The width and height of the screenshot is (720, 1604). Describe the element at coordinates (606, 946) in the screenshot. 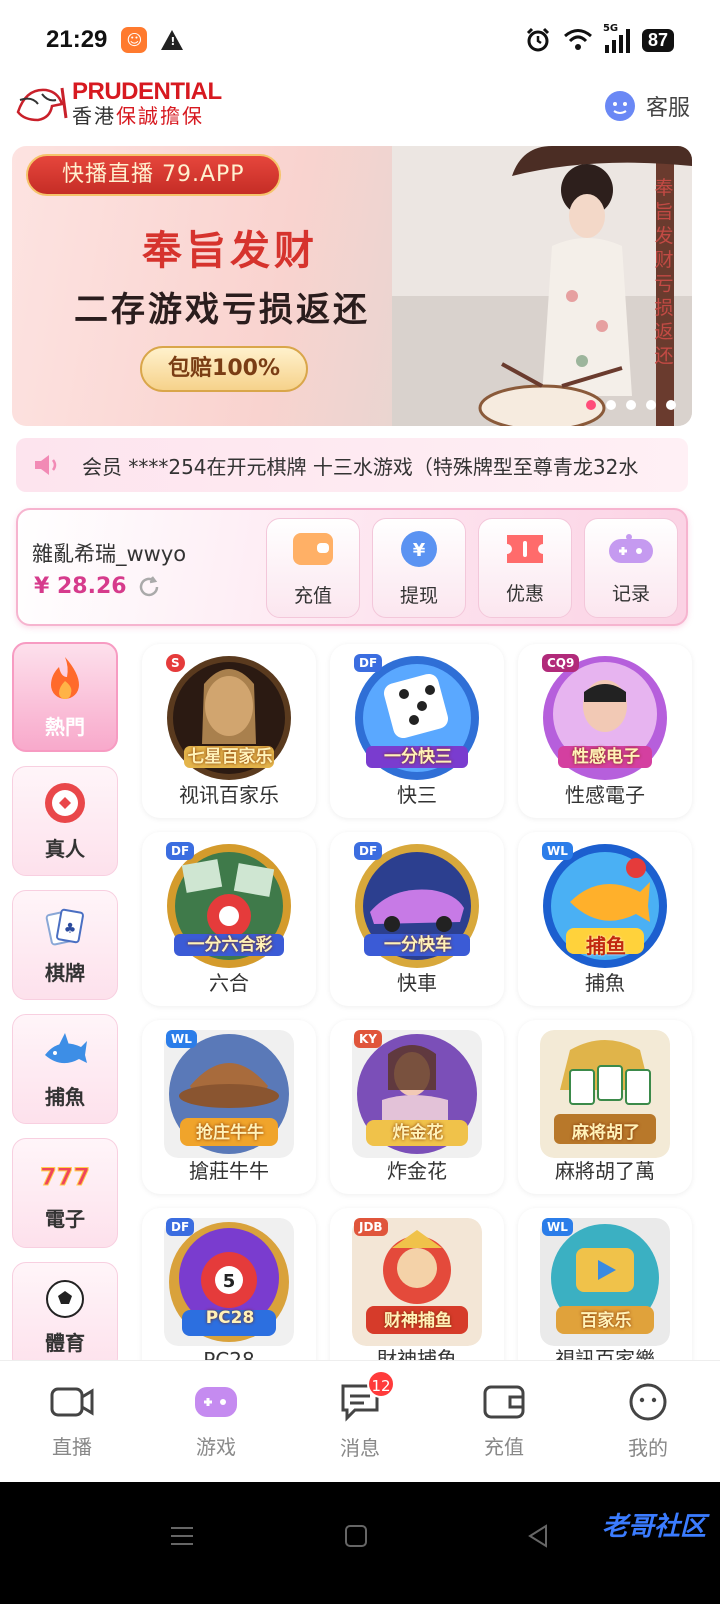

I see `game-art-title: 捕鱼` at that location.